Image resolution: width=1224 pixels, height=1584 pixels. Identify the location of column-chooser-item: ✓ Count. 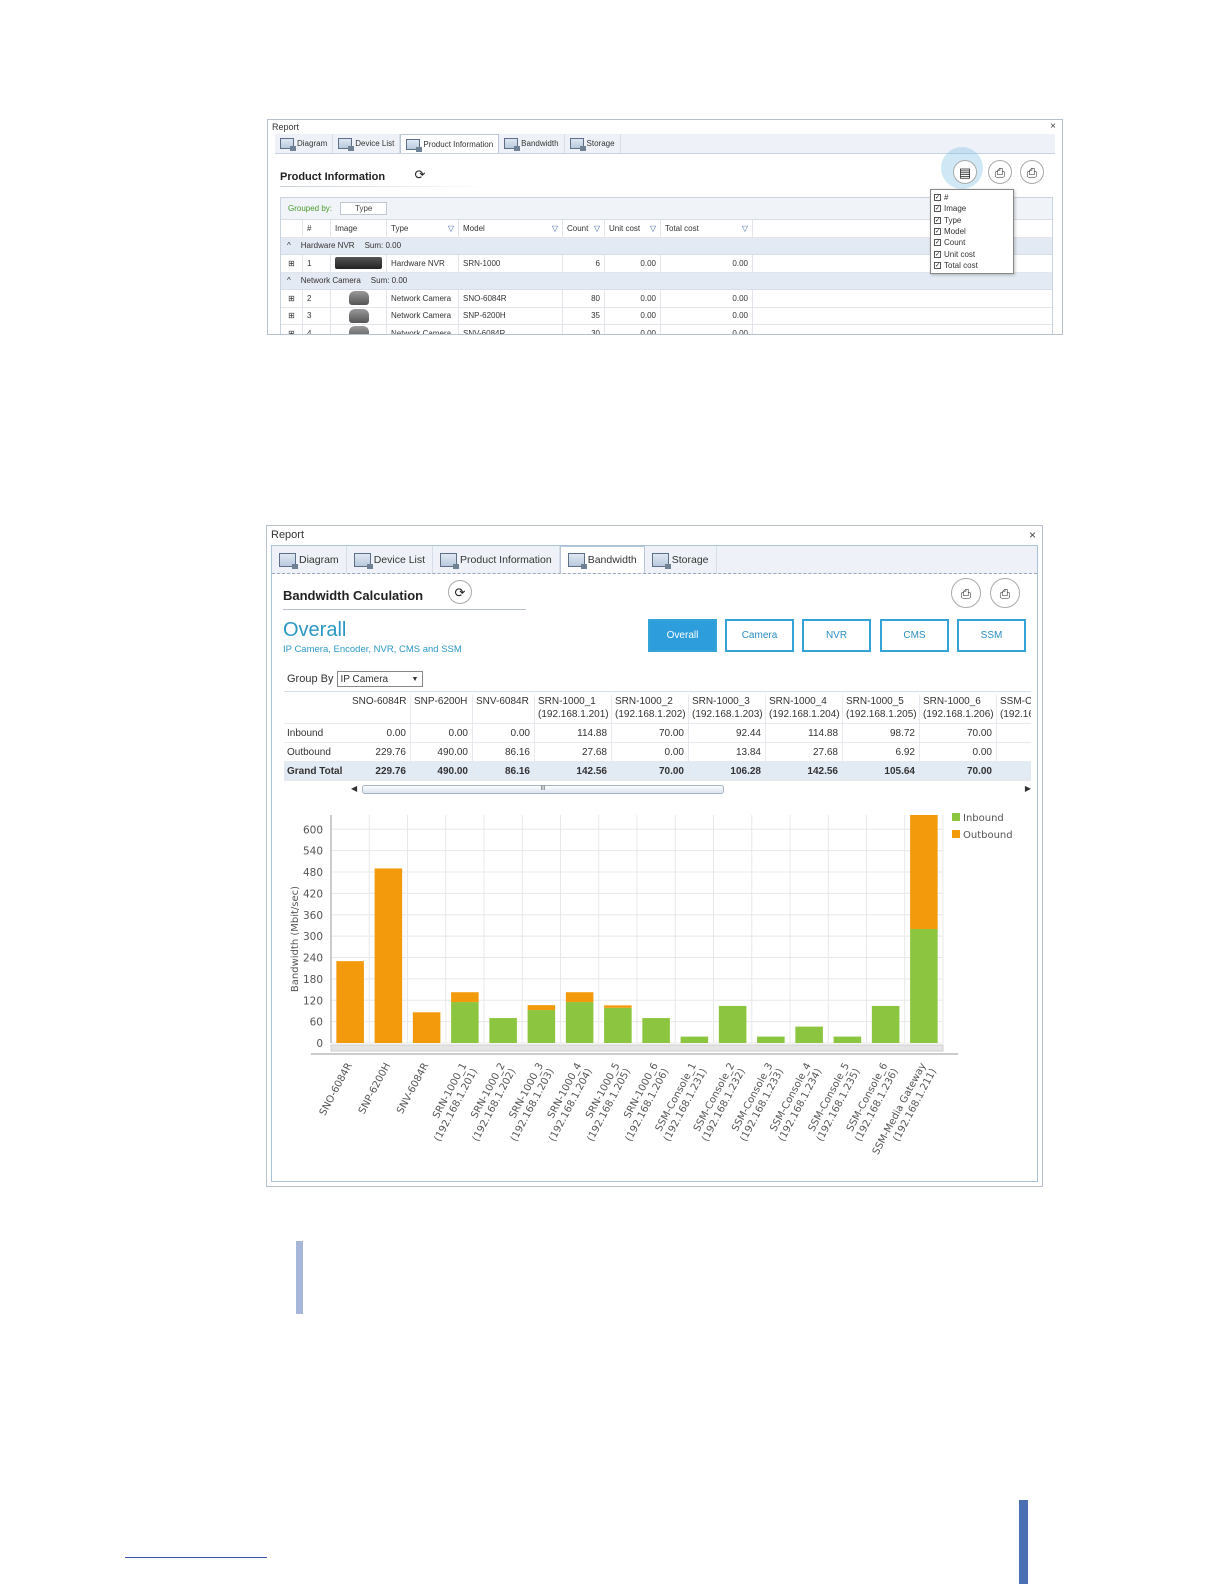
(972, 242).